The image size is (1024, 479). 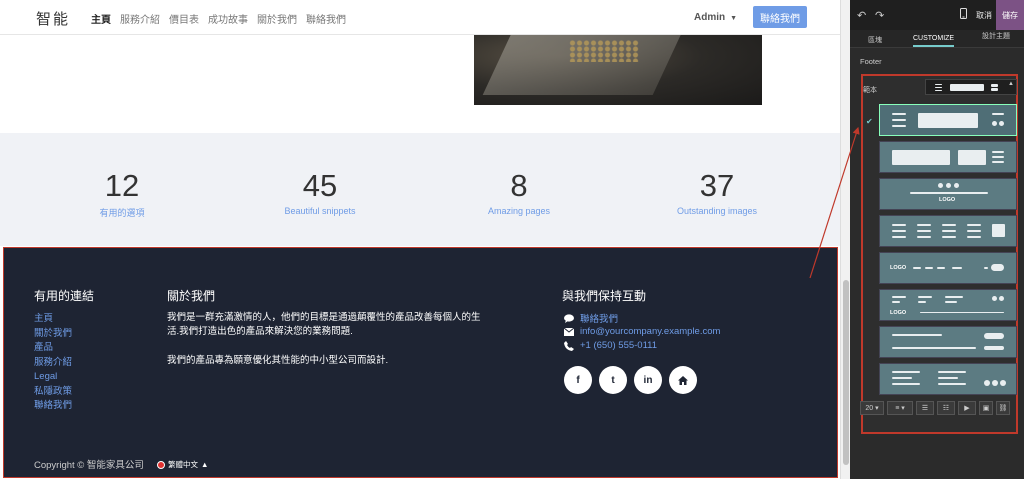 I want to click on template-label: 範本, so click(x=870, y=90).